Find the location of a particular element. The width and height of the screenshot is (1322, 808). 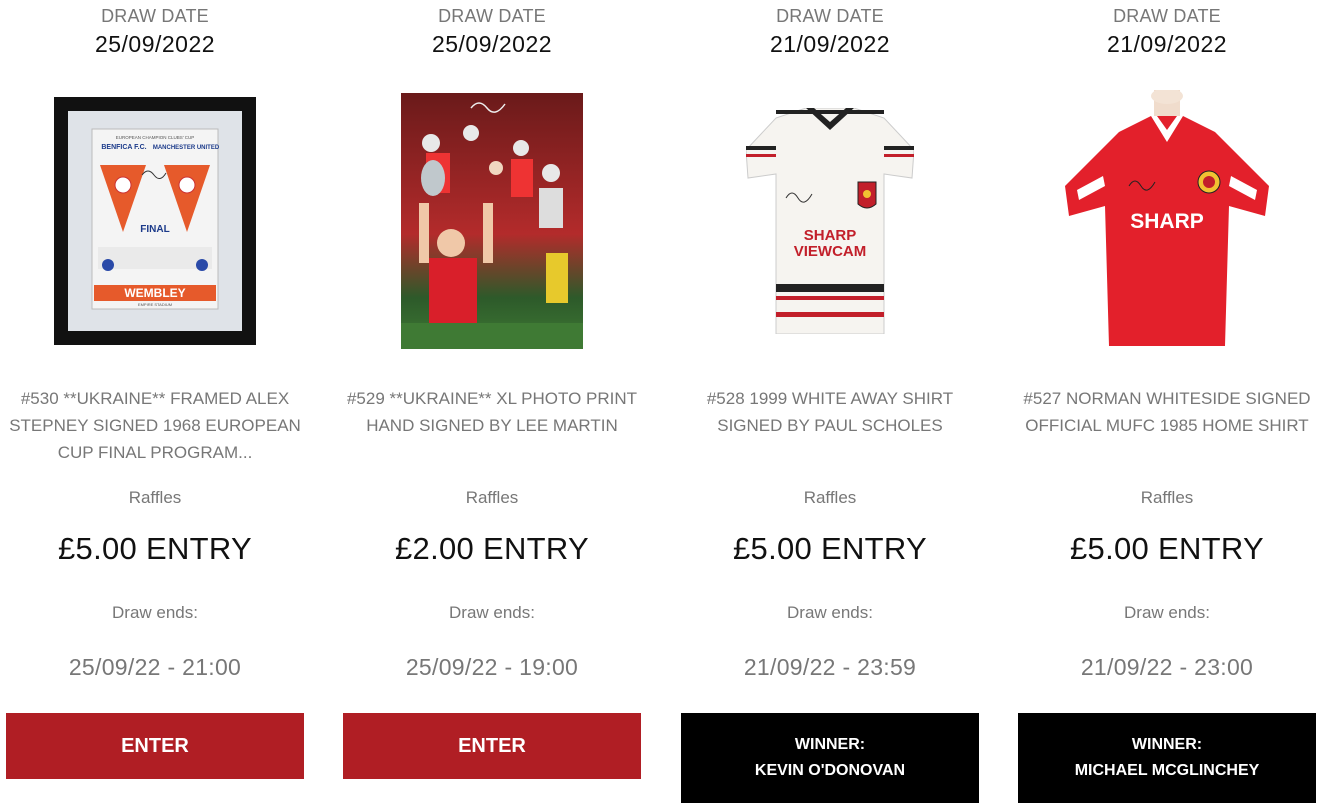

shirt-sponsor: SHARP is located at coordinates (1167, 221).